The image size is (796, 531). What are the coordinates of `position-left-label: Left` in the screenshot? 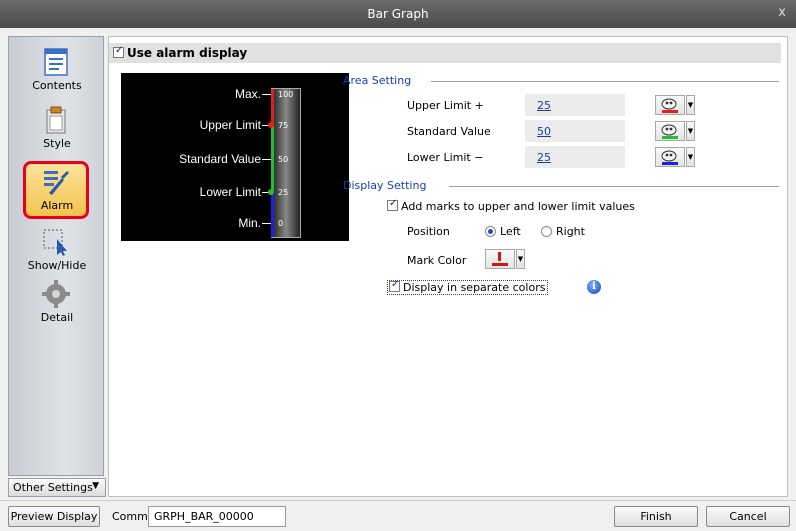 It's located at (510, 231).